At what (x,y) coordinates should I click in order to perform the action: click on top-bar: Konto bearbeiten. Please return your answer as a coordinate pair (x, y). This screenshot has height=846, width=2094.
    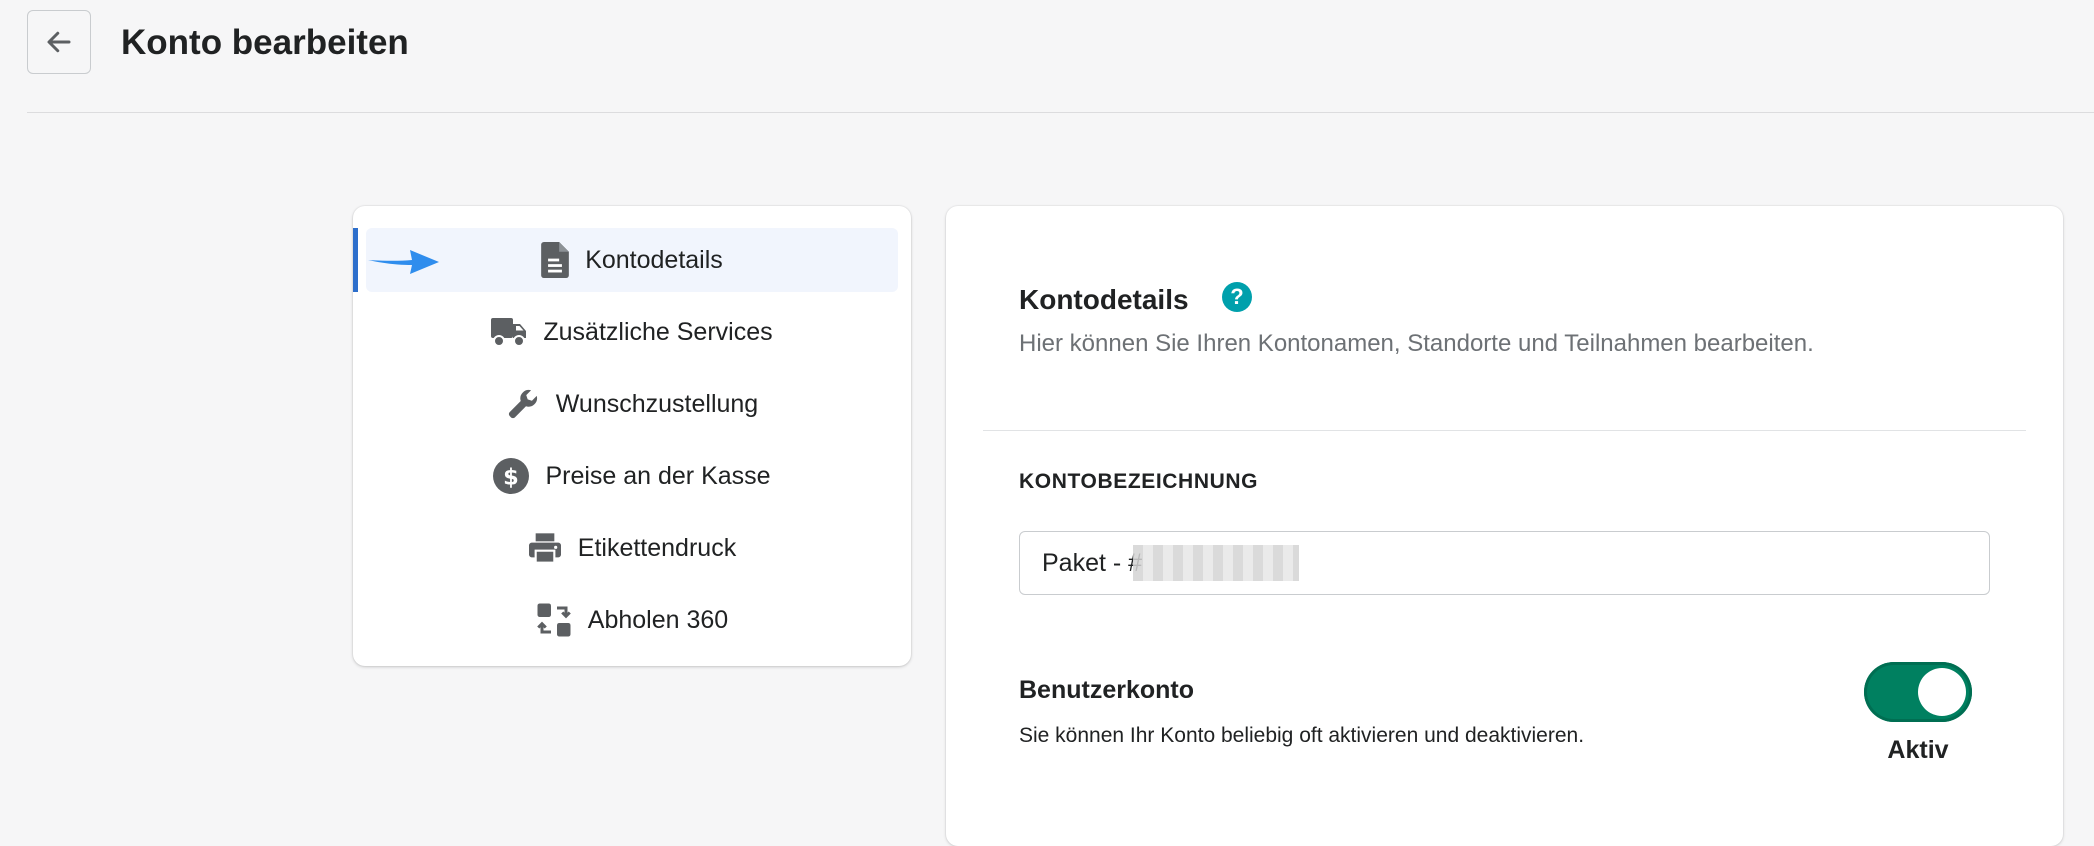
    Looking at the image, I should click on (1060, 56).